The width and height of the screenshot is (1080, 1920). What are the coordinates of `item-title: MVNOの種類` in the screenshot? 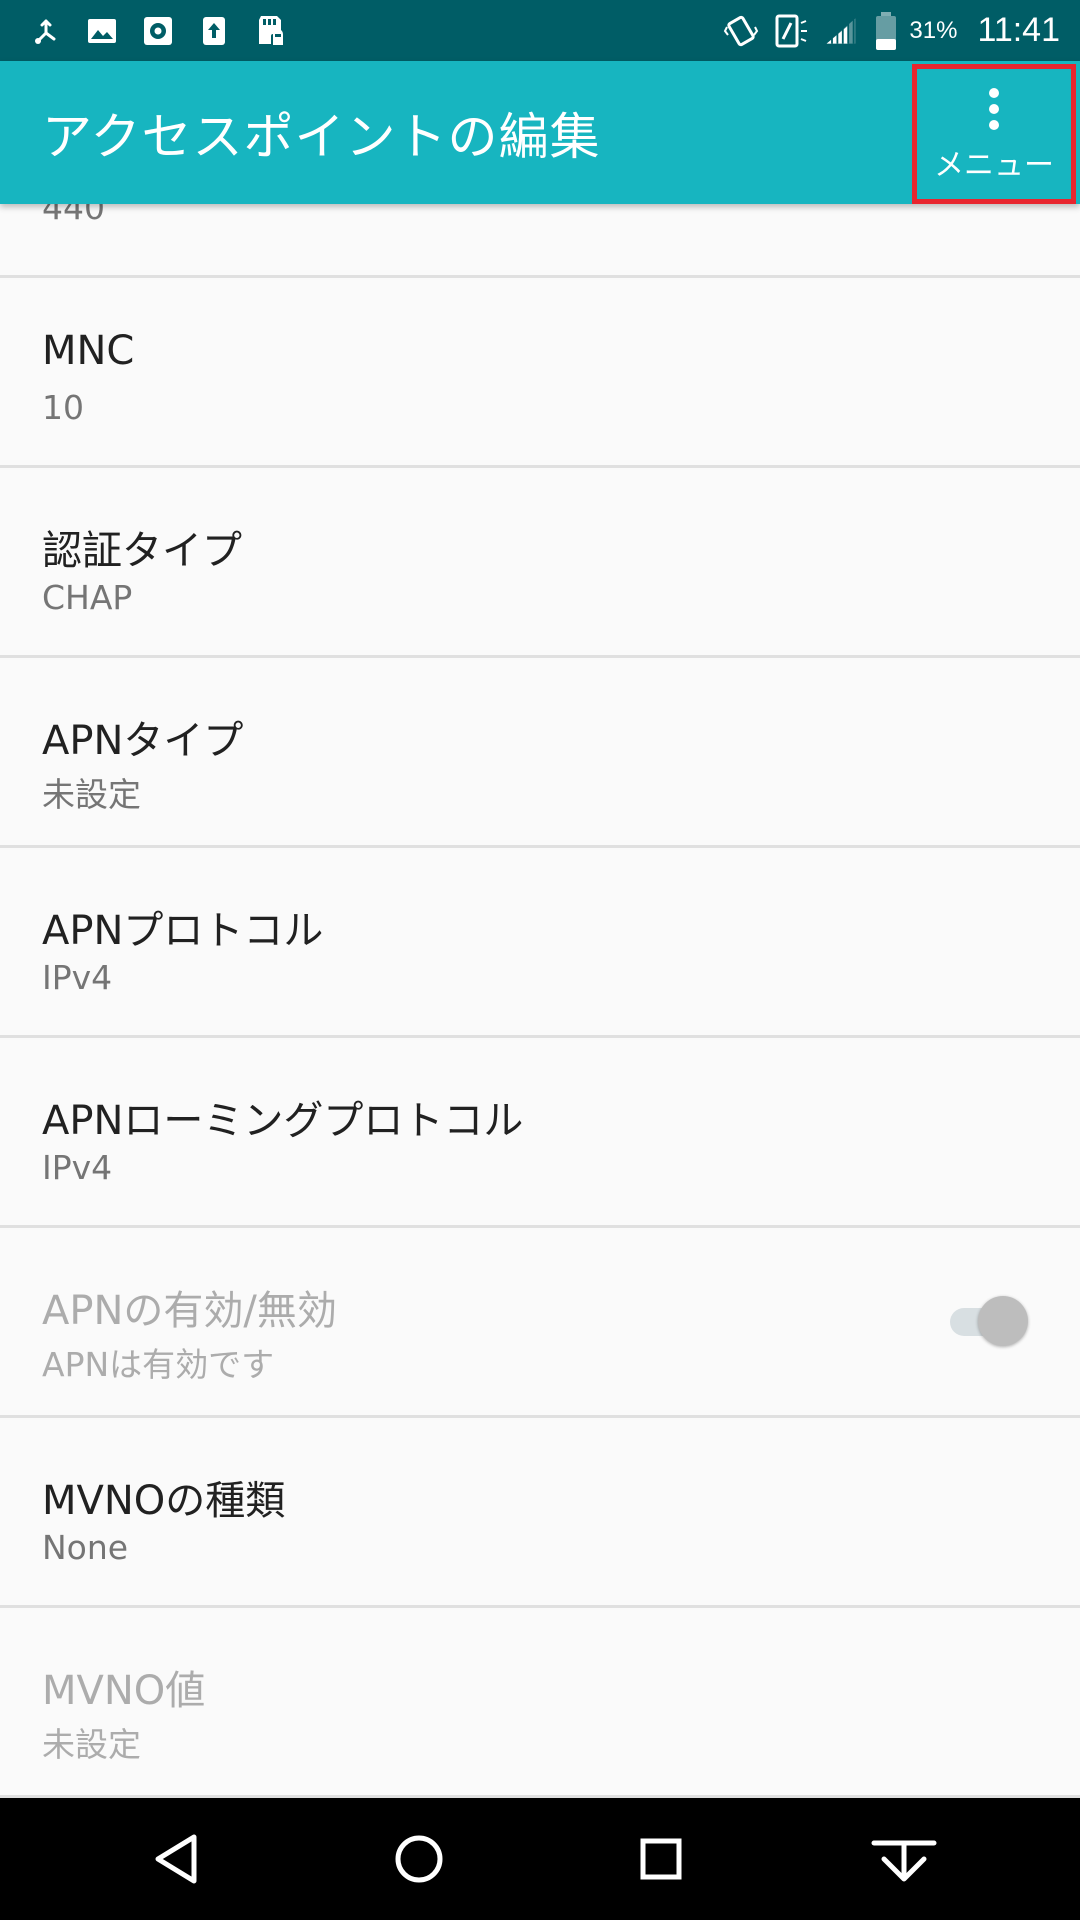 It's located at (164, 1501).